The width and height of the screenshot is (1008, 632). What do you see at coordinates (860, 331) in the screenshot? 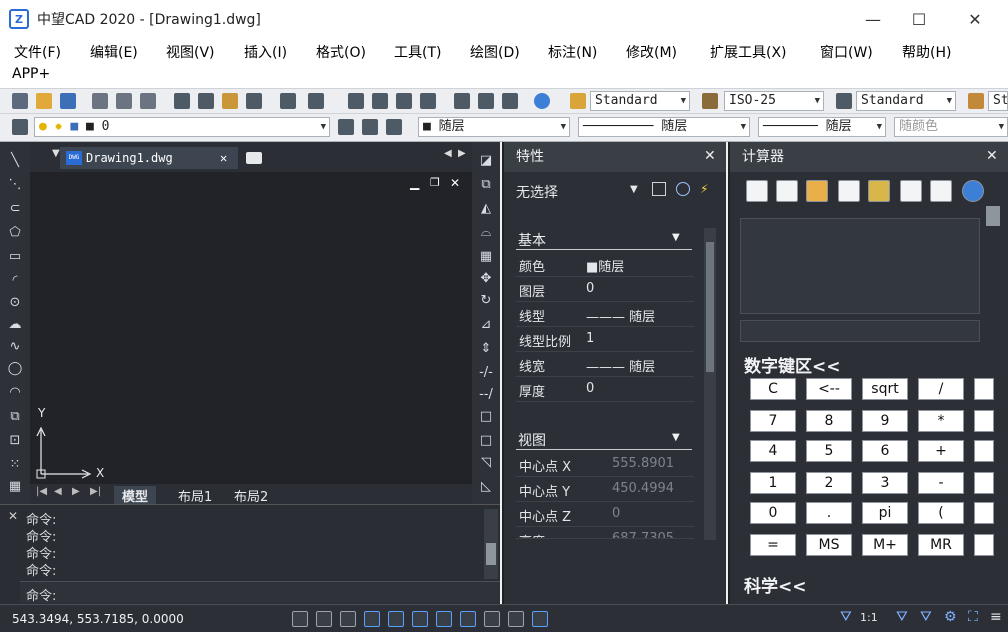
I see `calculator-input` at bounding box center [860, 331].